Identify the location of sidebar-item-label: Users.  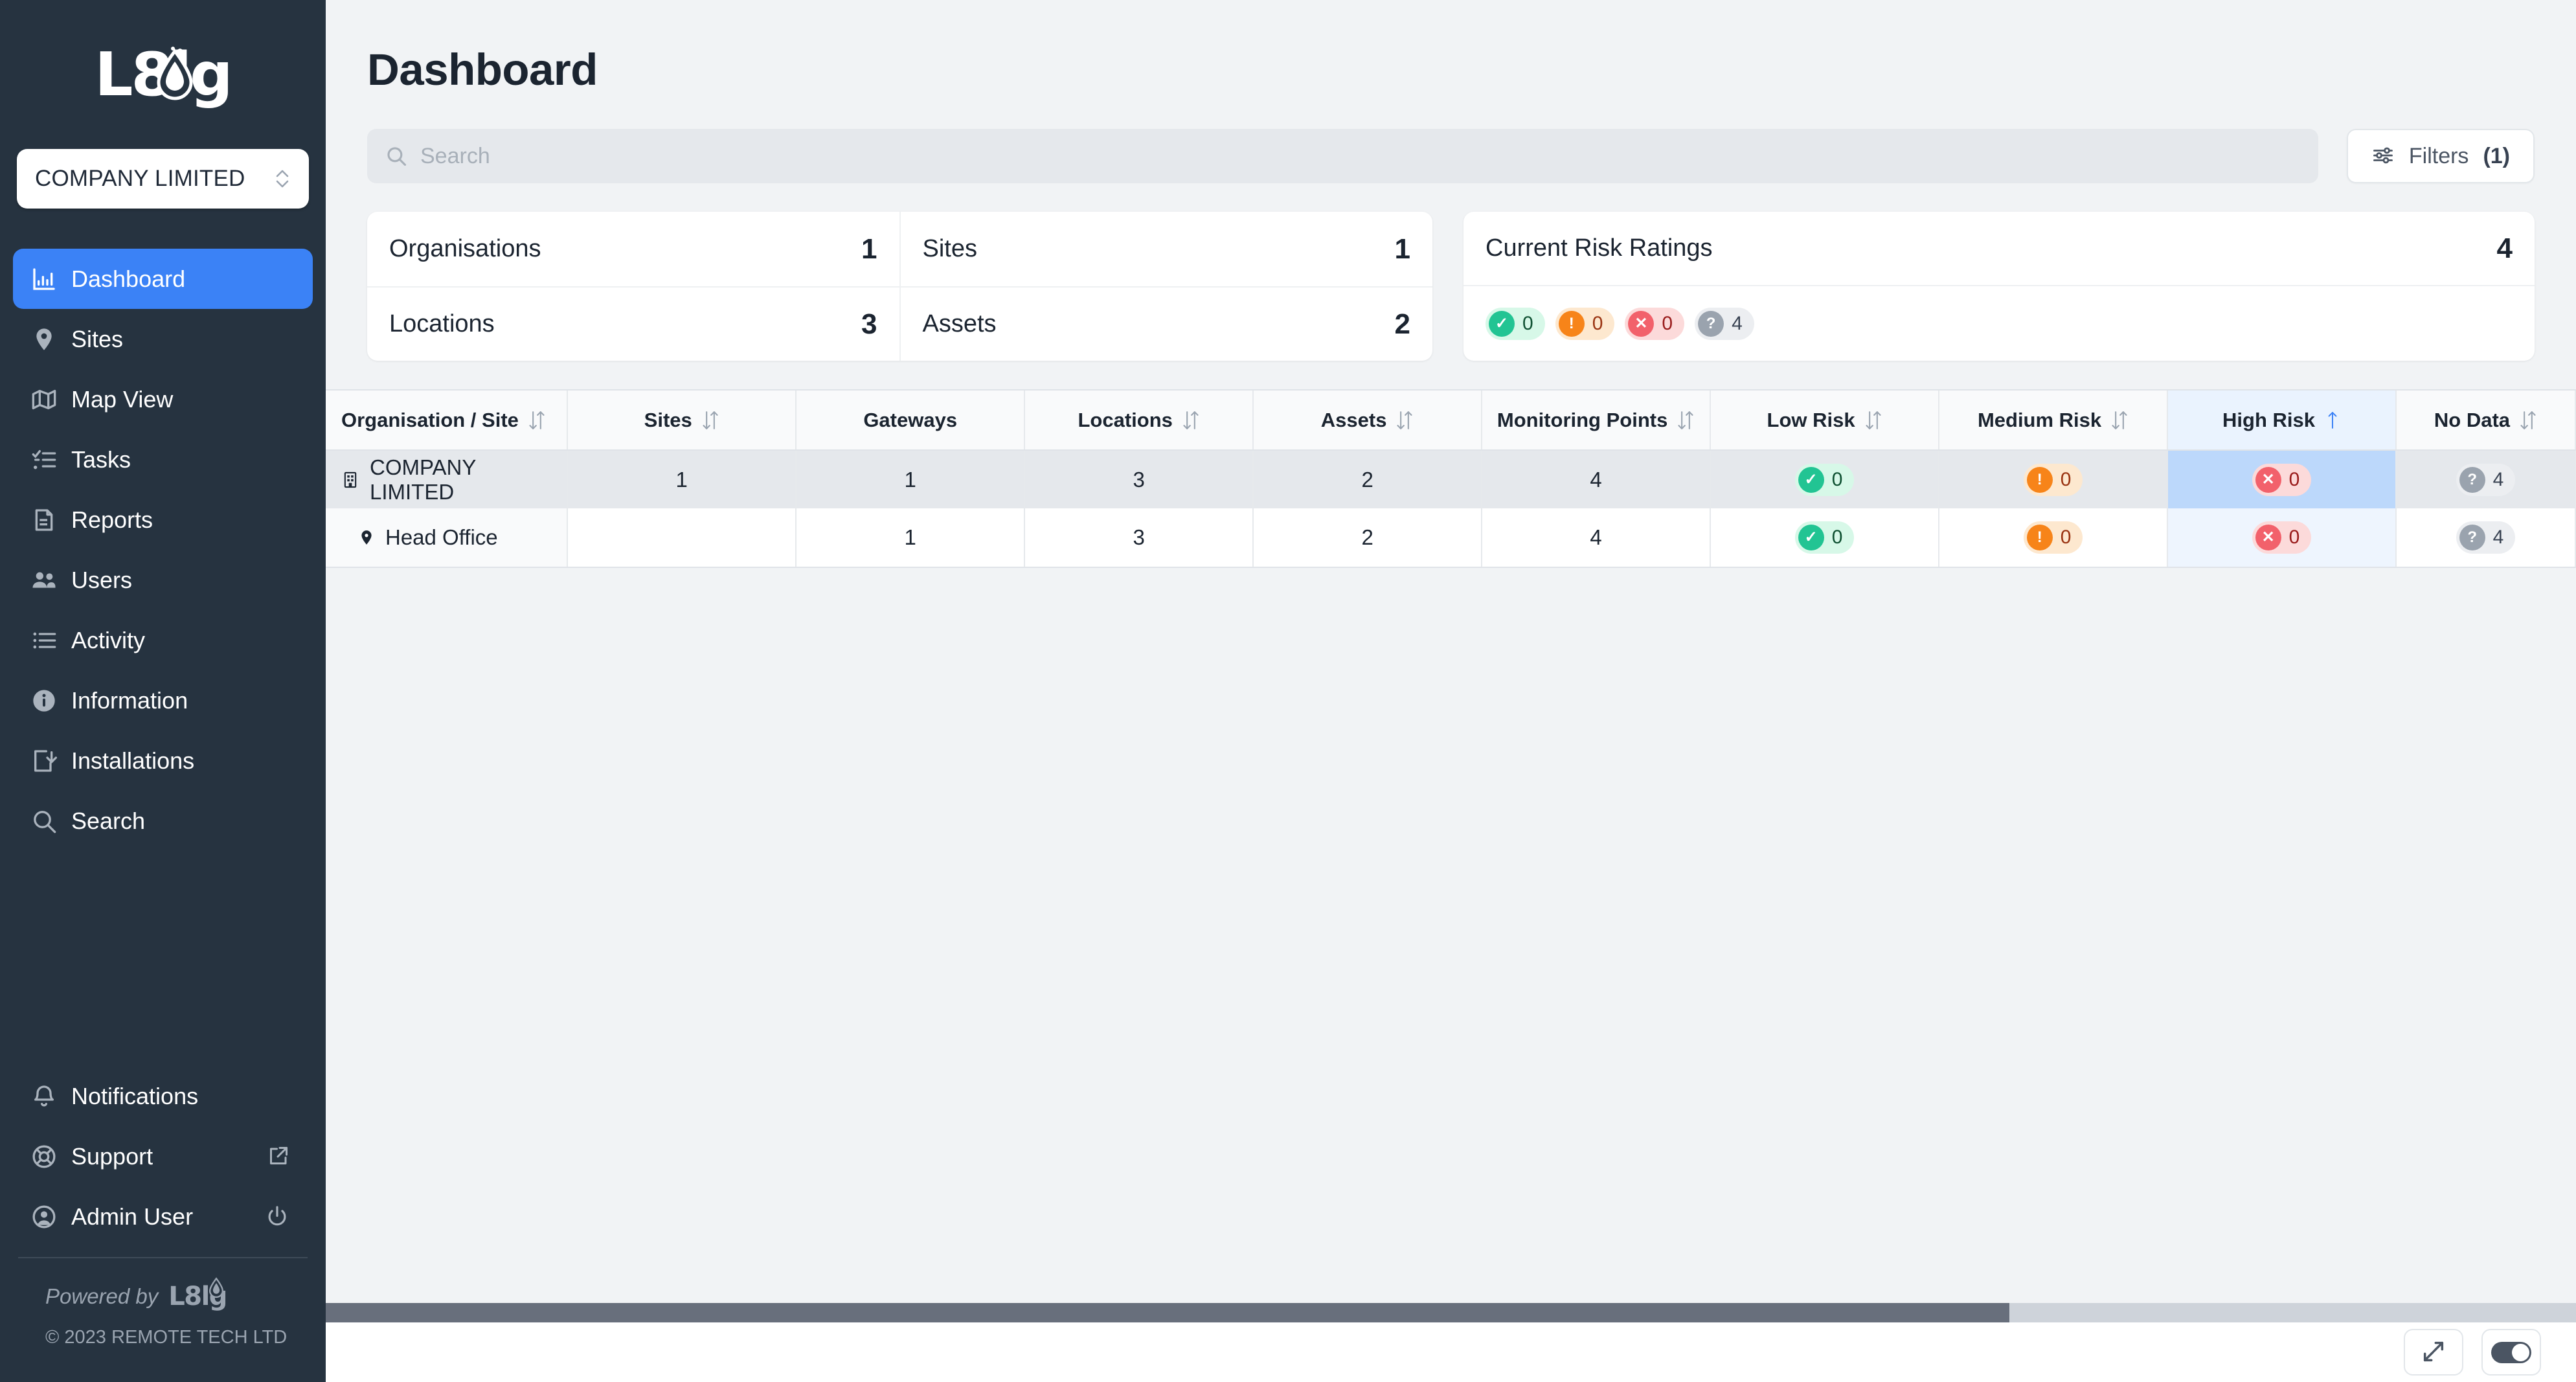
(102, 580).